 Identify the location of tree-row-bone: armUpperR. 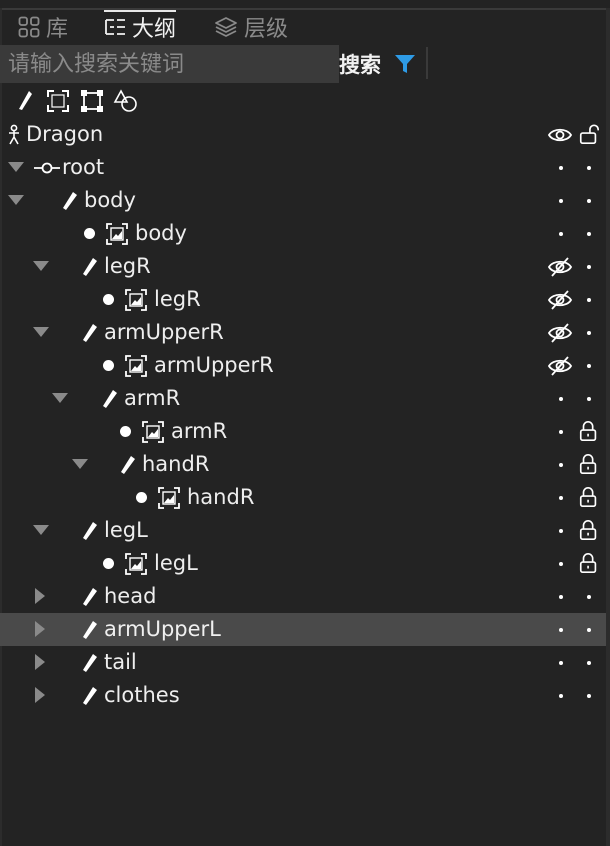
(303, 332).